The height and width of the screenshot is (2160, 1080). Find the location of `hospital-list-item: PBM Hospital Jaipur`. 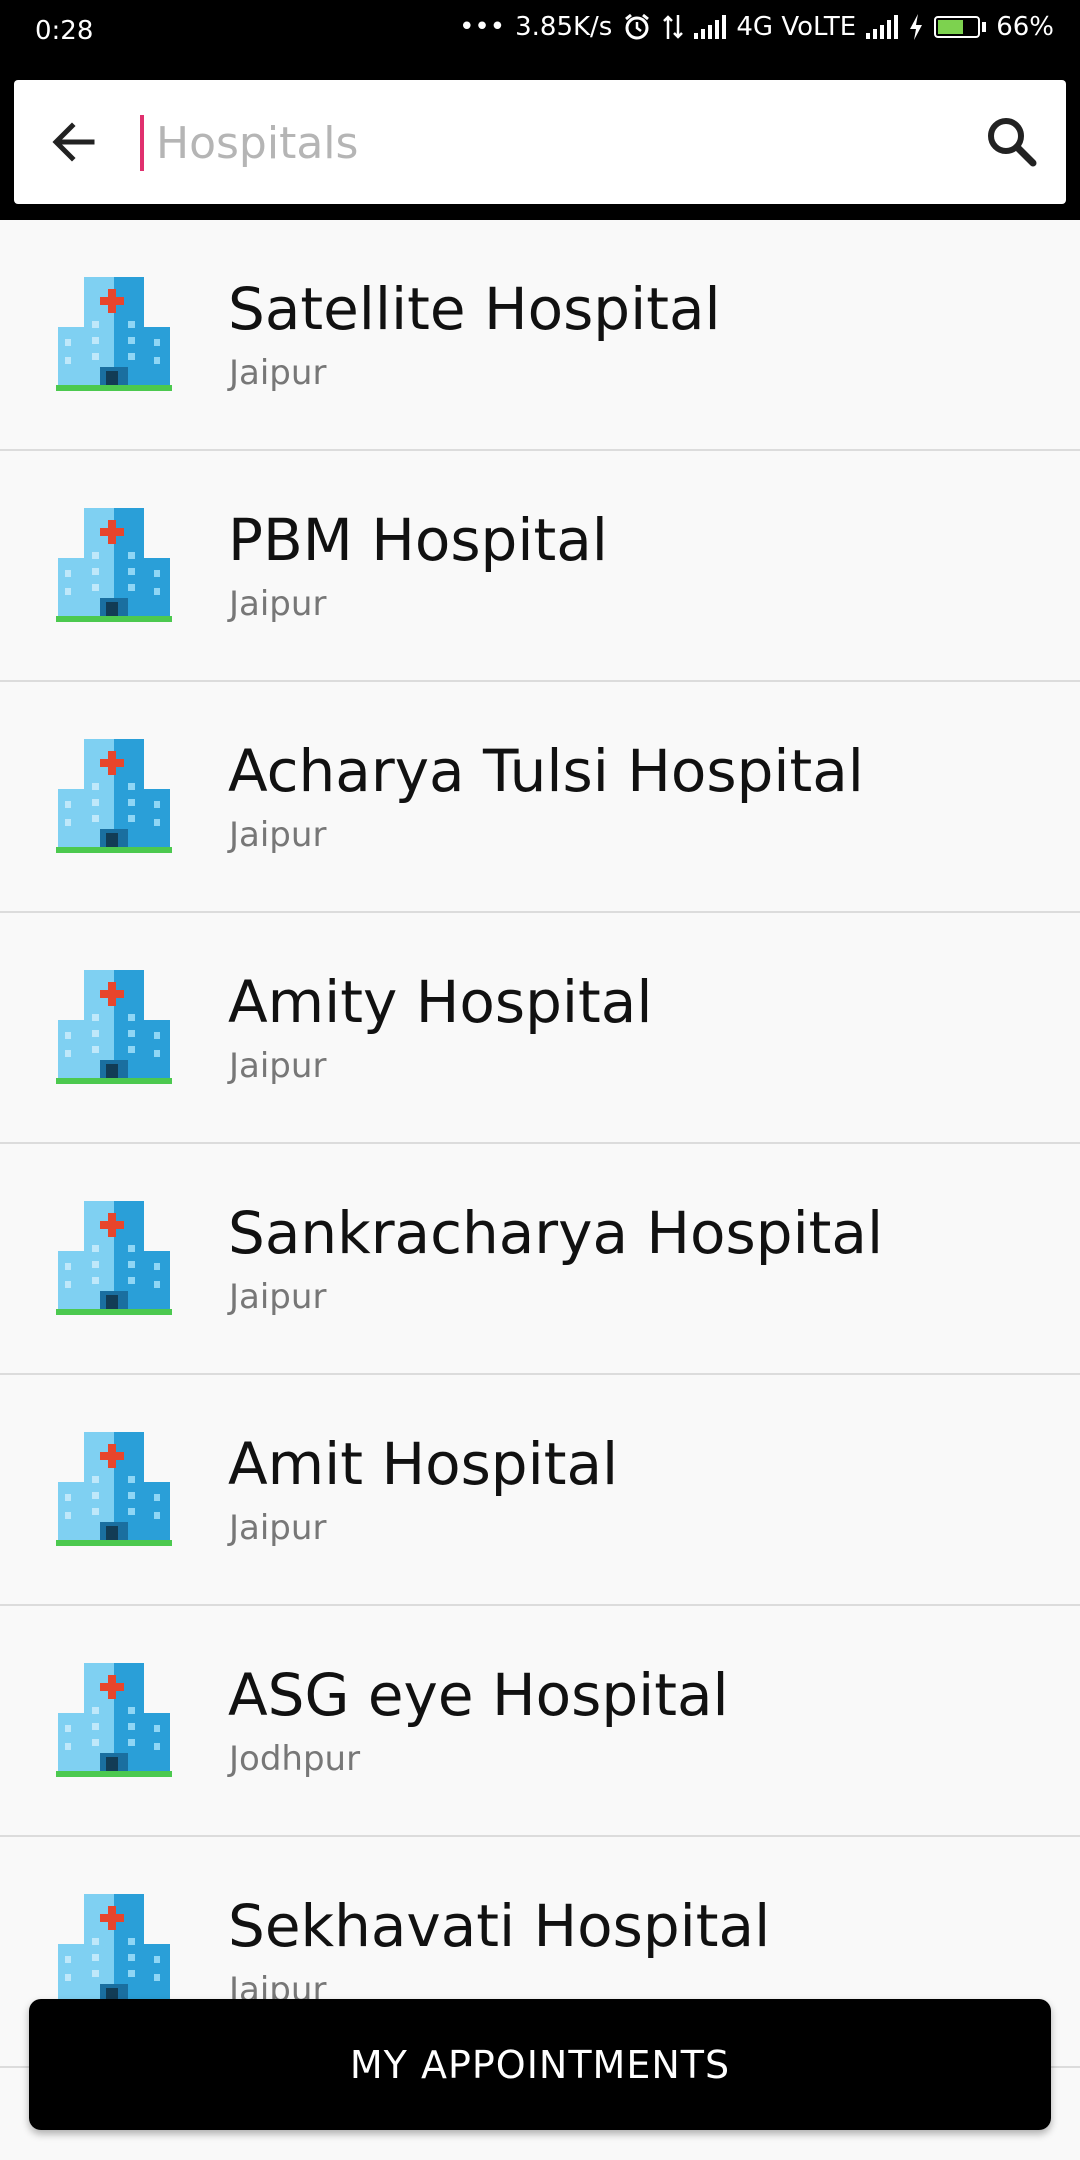

hospital-list-item: PBM Hospital Jaipur is located at coordinates (540, 566).